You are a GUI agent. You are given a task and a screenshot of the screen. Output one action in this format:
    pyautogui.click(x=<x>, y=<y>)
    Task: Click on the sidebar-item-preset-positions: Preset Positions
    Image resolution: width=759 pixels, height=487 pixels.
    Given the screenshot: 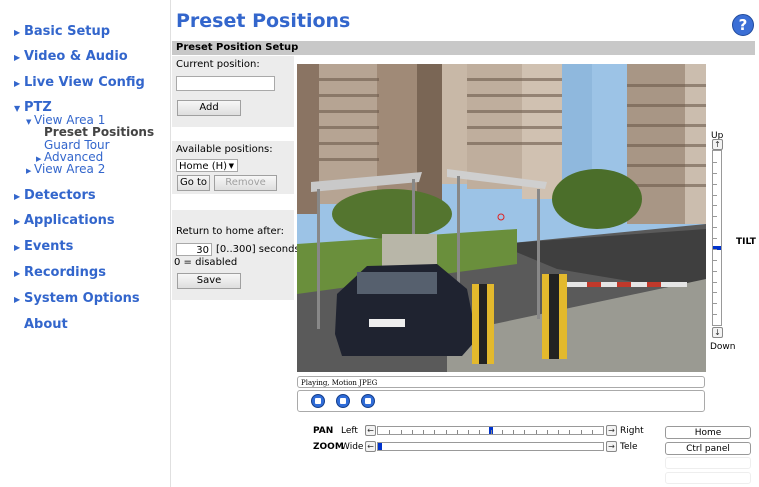 What is the action you would take?
    pyautogui.click(x=99, y=132)
    